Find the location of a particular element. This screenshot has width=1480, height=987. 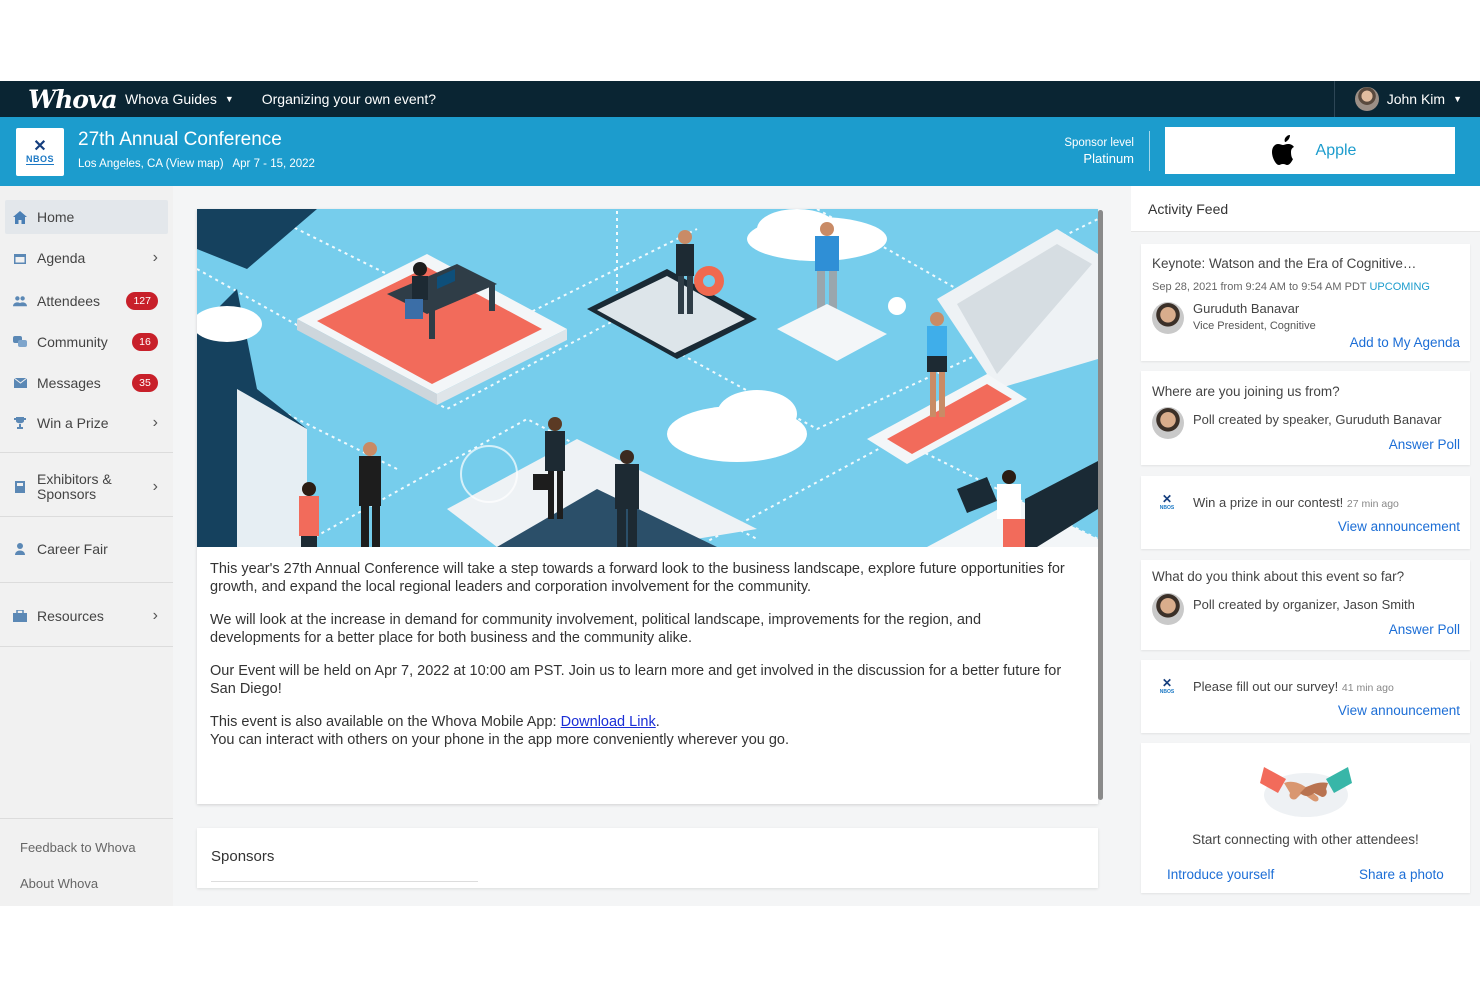

speaker-avatar is located at coordinates (1168, 423).